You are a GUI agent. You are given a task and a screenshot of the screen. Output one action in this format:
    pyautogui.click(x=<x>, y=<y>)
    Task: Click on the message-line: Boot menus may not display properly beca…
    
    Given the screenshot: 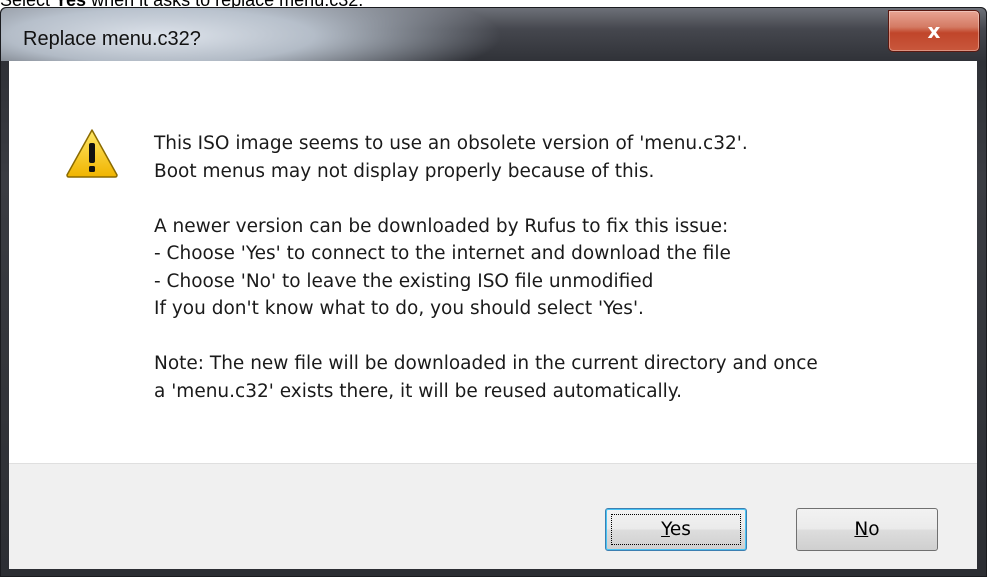 What is the action you would take?
    pyautogui.click(x=404, y=171)
    